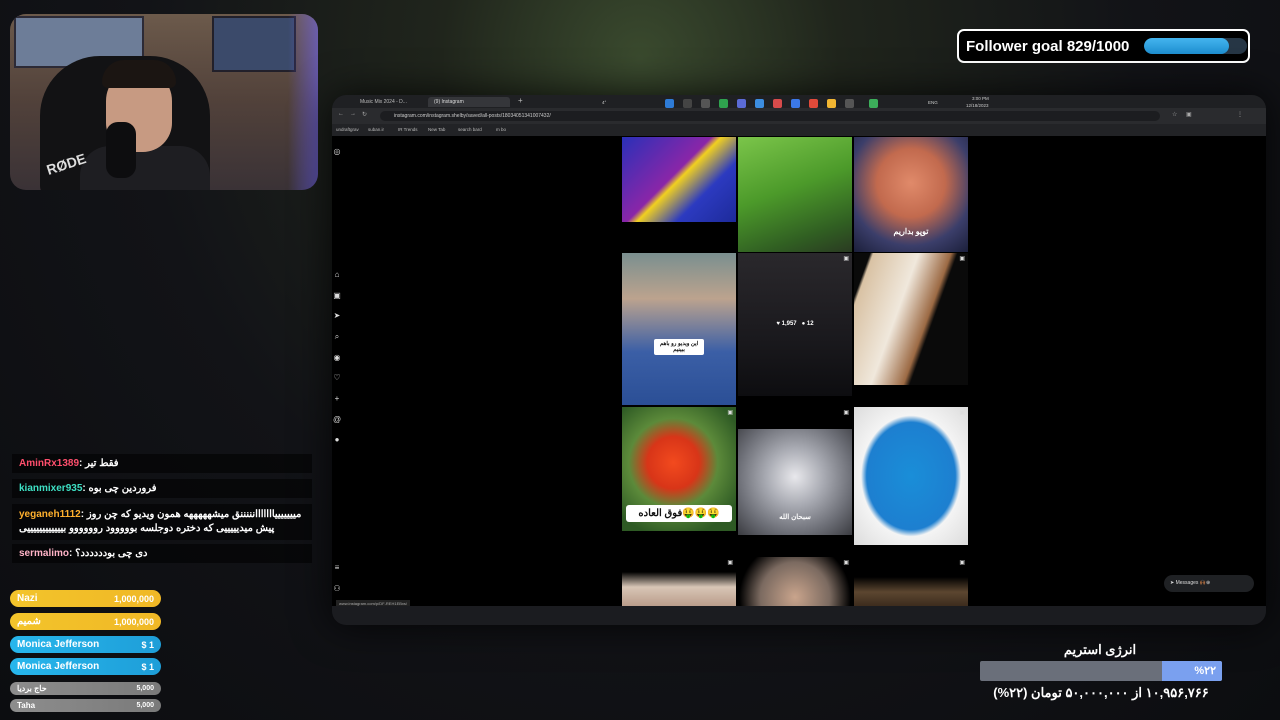 The width and height of the screenshot is (1280, 720). I want to click on post-thumbnail: ▣ فوق العاده🤑🤑🤑, so click(679, 469).